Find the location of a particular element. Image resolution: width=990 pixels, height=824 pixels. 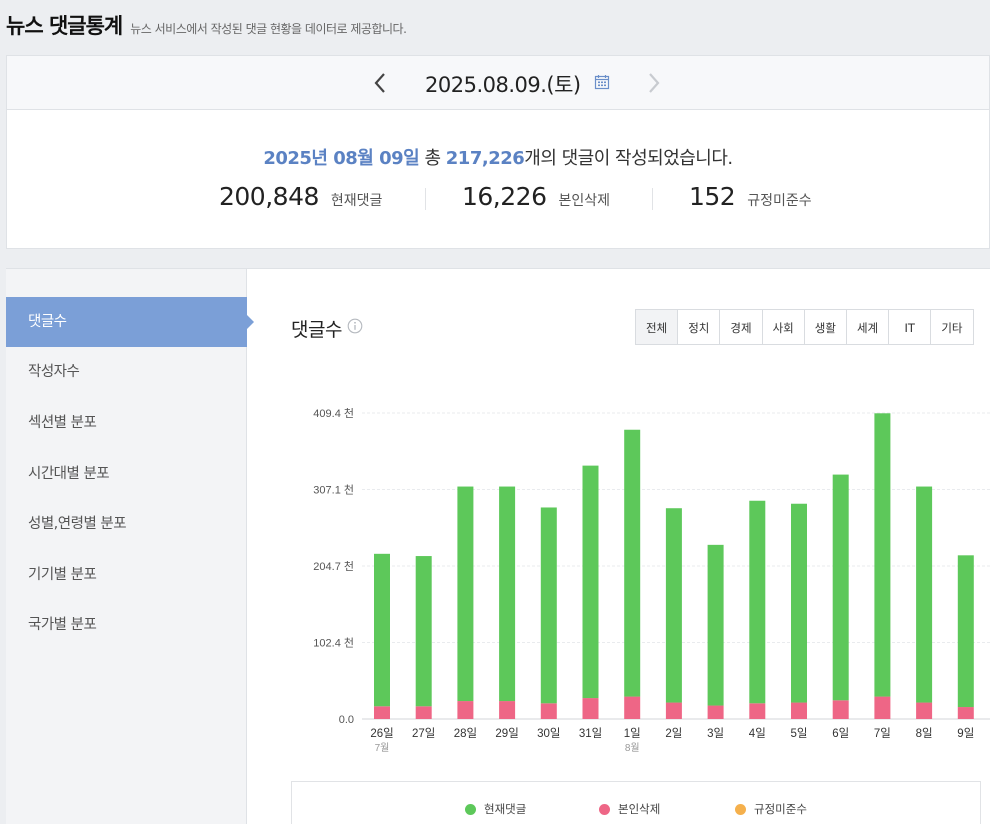

x-tick-label: 27일 is located at coordinates (423, 733).